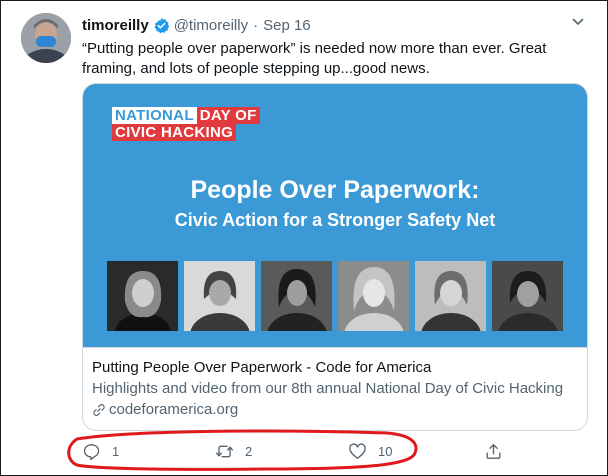  Describe the element at coordinates (249, 451) in the screenshot. I see `retweet-count: 2` at that location.